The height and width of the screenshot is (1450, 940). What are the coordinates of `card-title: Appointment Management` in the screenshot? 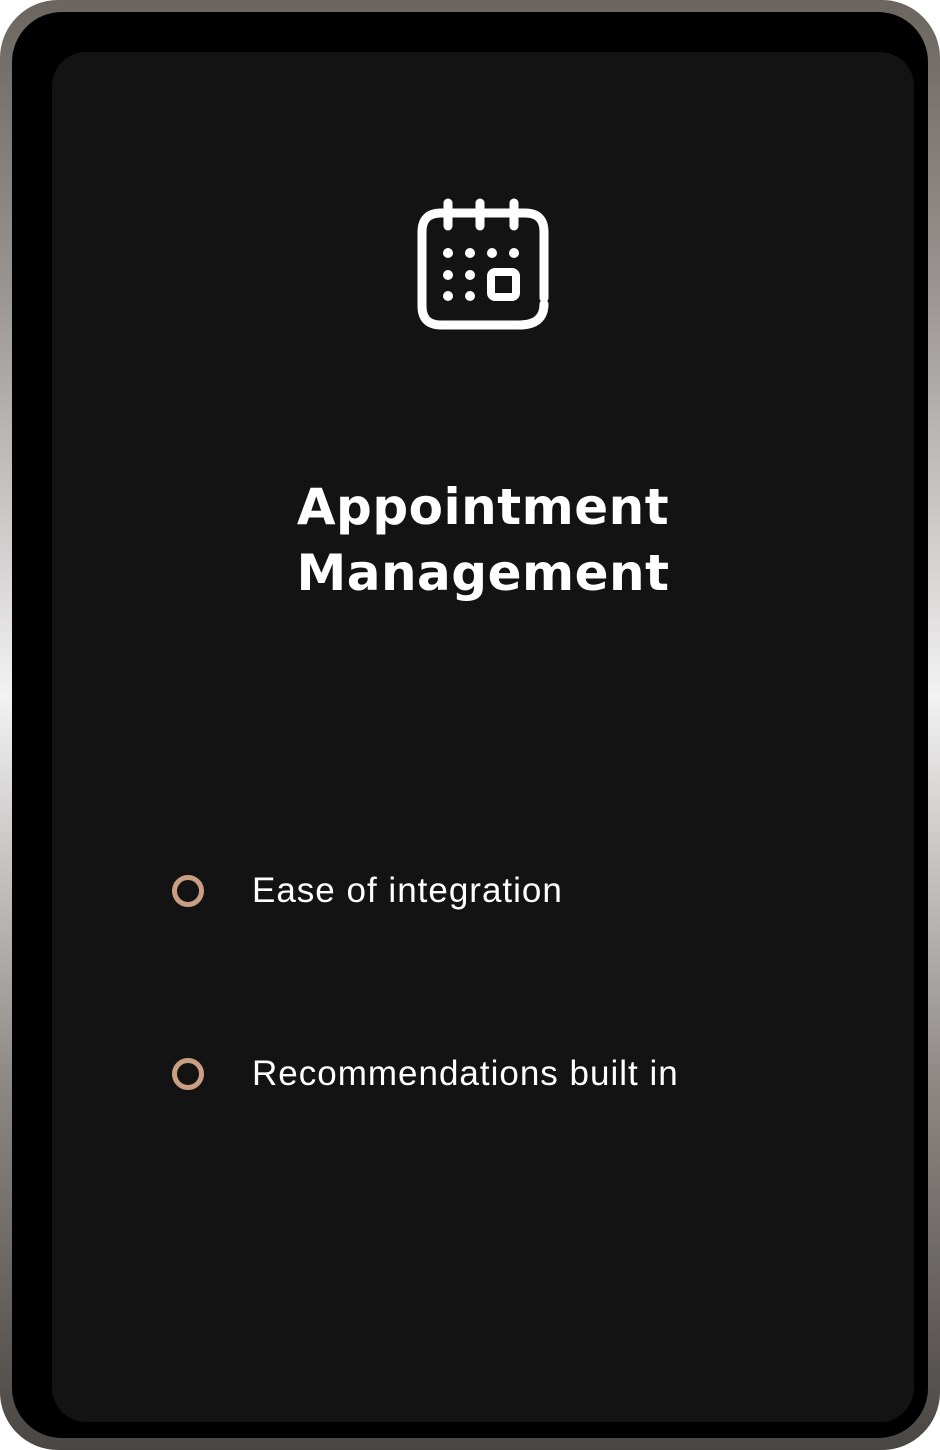 It's located at (483, 540).